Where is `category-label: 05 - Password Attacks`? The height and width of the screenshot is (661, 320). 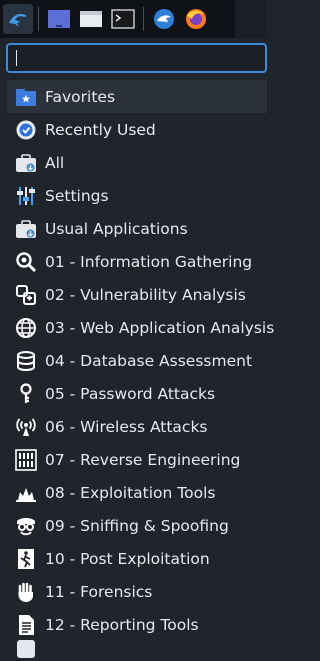
category-label: 05 - Password Attacks is located at coordinates (130, 393).